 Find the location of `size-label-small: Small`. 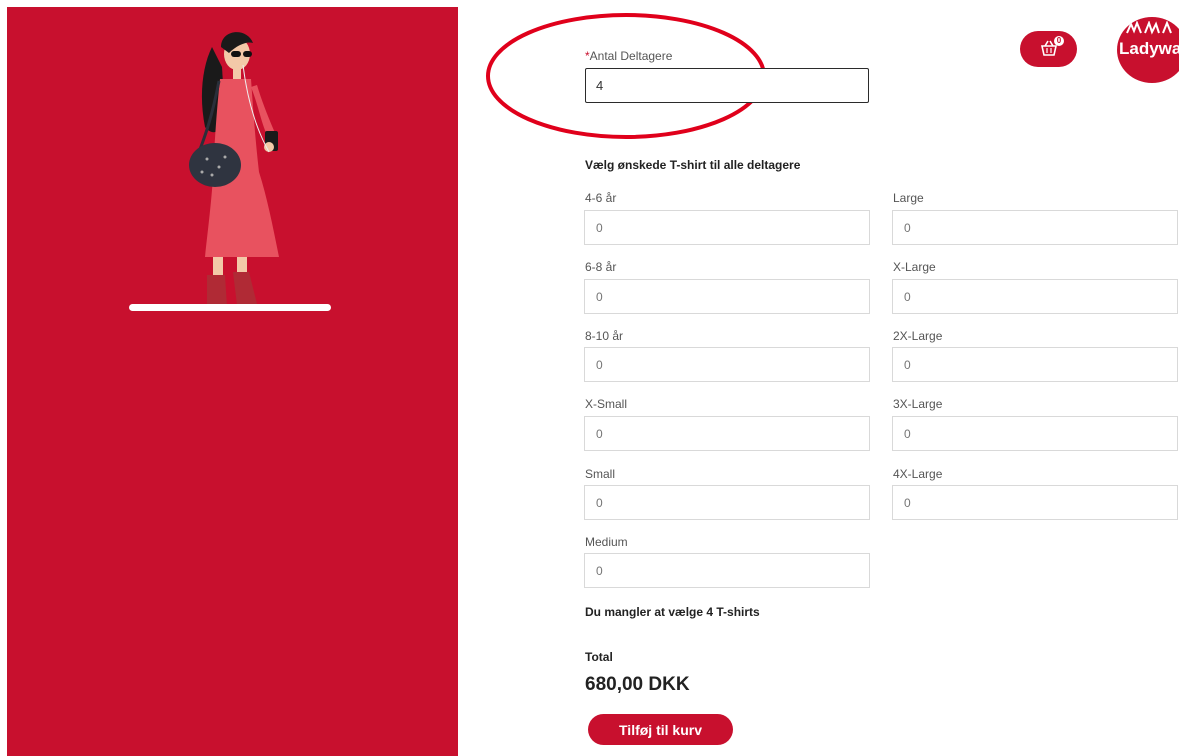

size-label-small: Small is located at coordinates (600, 474).